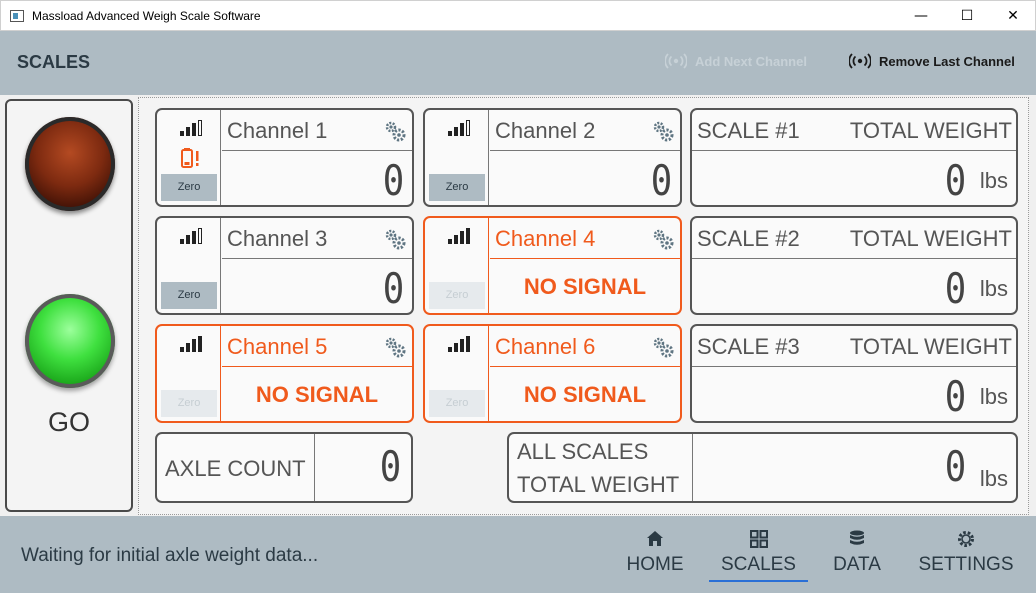 The image size is (1036, 593). Describe the element at coordinates (390, 466) in the screenshot. I see `axle-count-readout: 0` at that location.